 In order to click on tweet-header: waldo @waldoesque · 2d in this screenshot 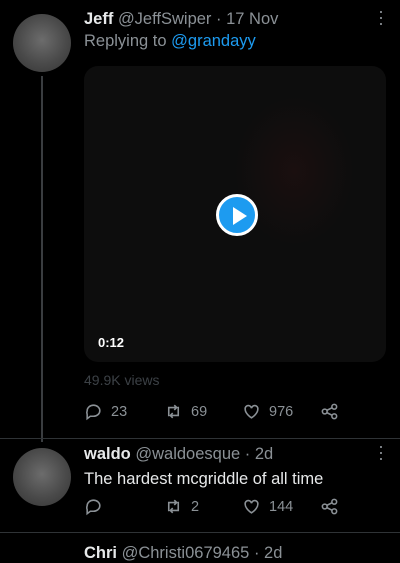, I will do `click(236, 454)`.